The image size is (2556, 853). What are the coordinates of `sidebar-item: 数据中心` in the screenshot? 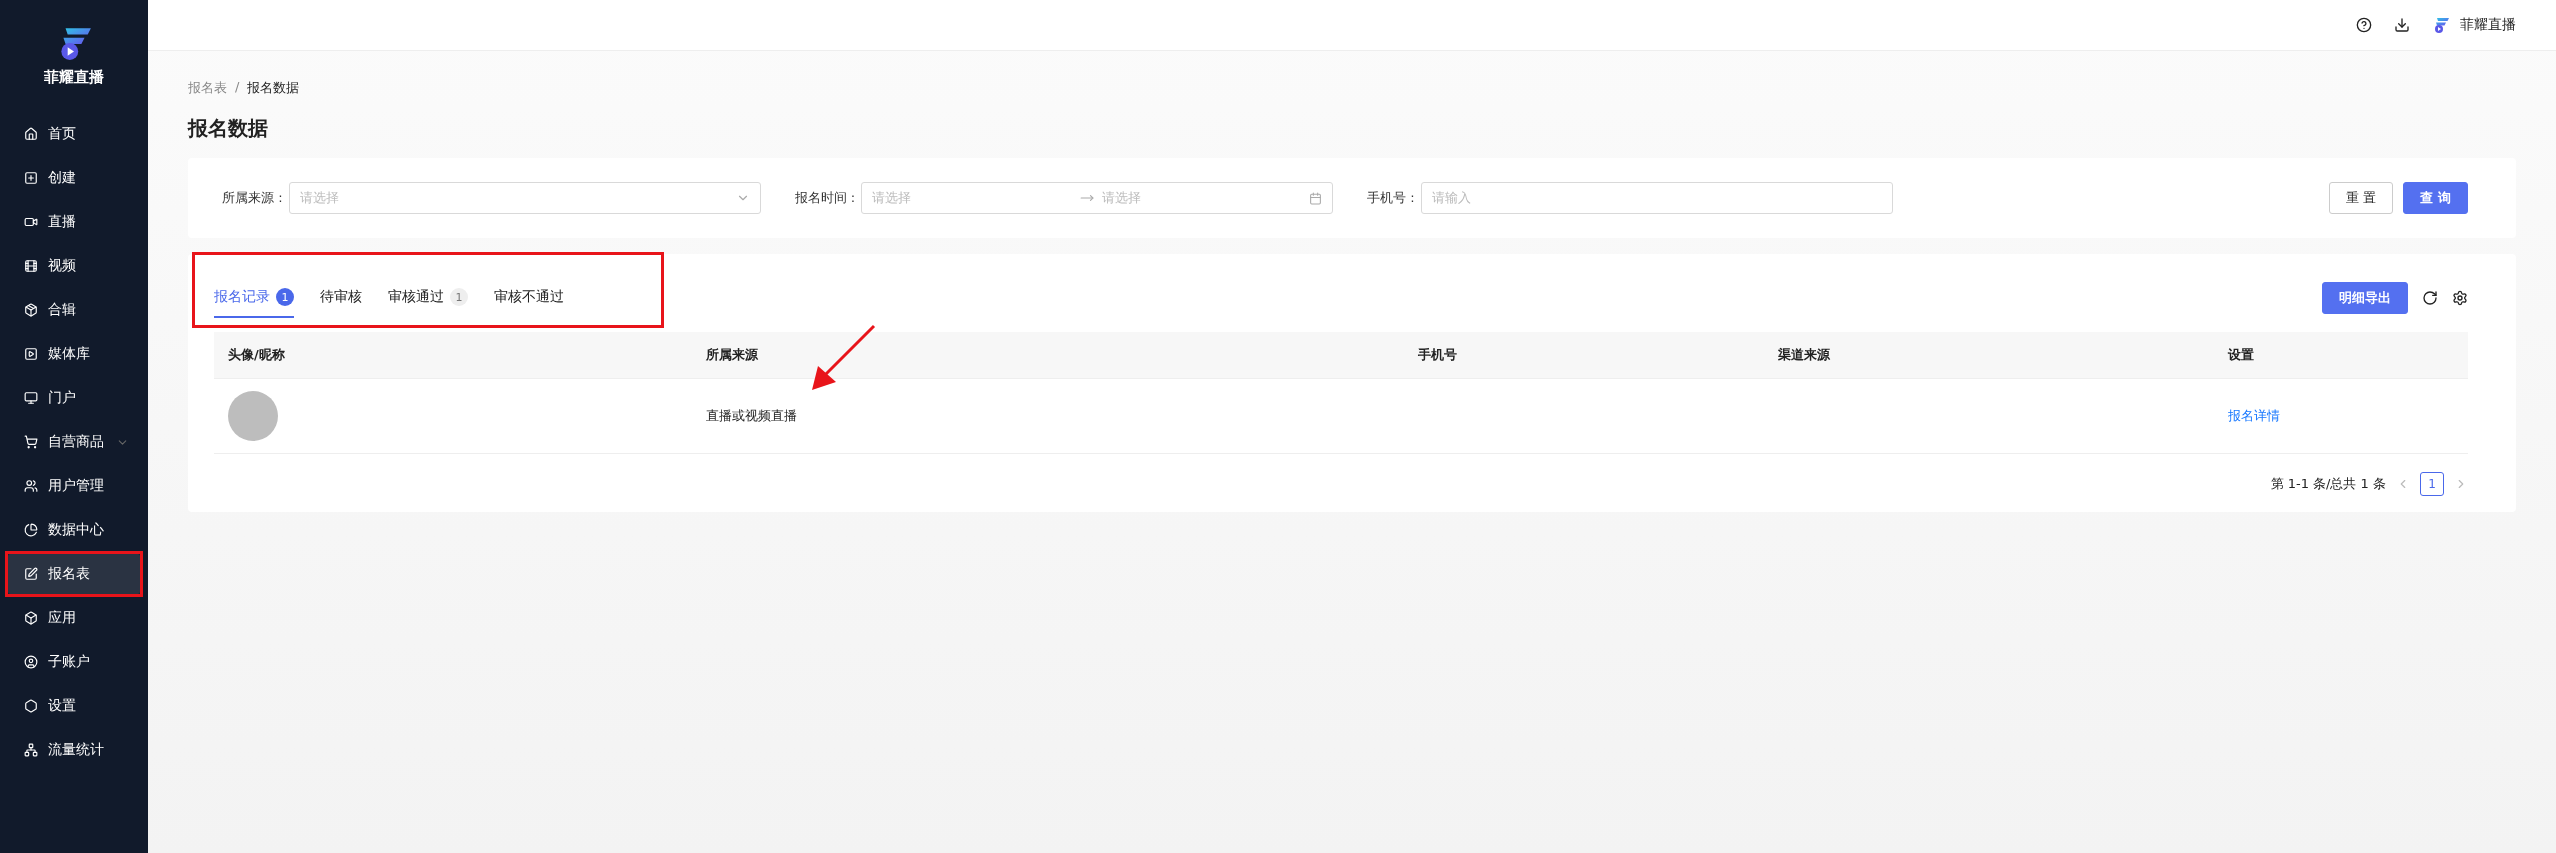 It's located at (74, 530).